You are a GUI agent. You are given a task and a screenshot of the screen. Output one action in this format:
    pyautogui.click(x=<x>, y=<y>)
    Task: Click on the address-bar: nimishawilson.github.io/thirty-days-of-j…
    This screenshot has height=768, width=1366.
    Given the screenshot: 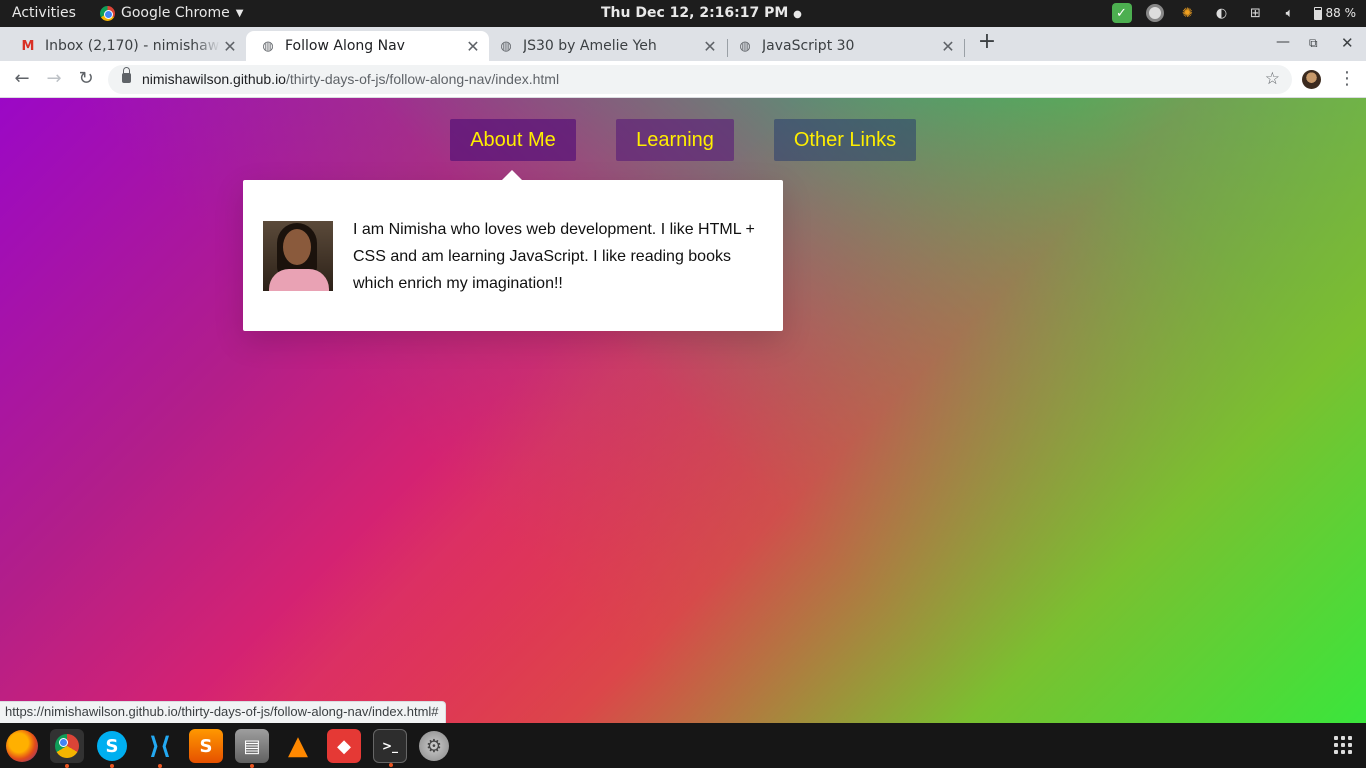 What is the action you would take?
    pyautogui.click(x=700, y=79)
    